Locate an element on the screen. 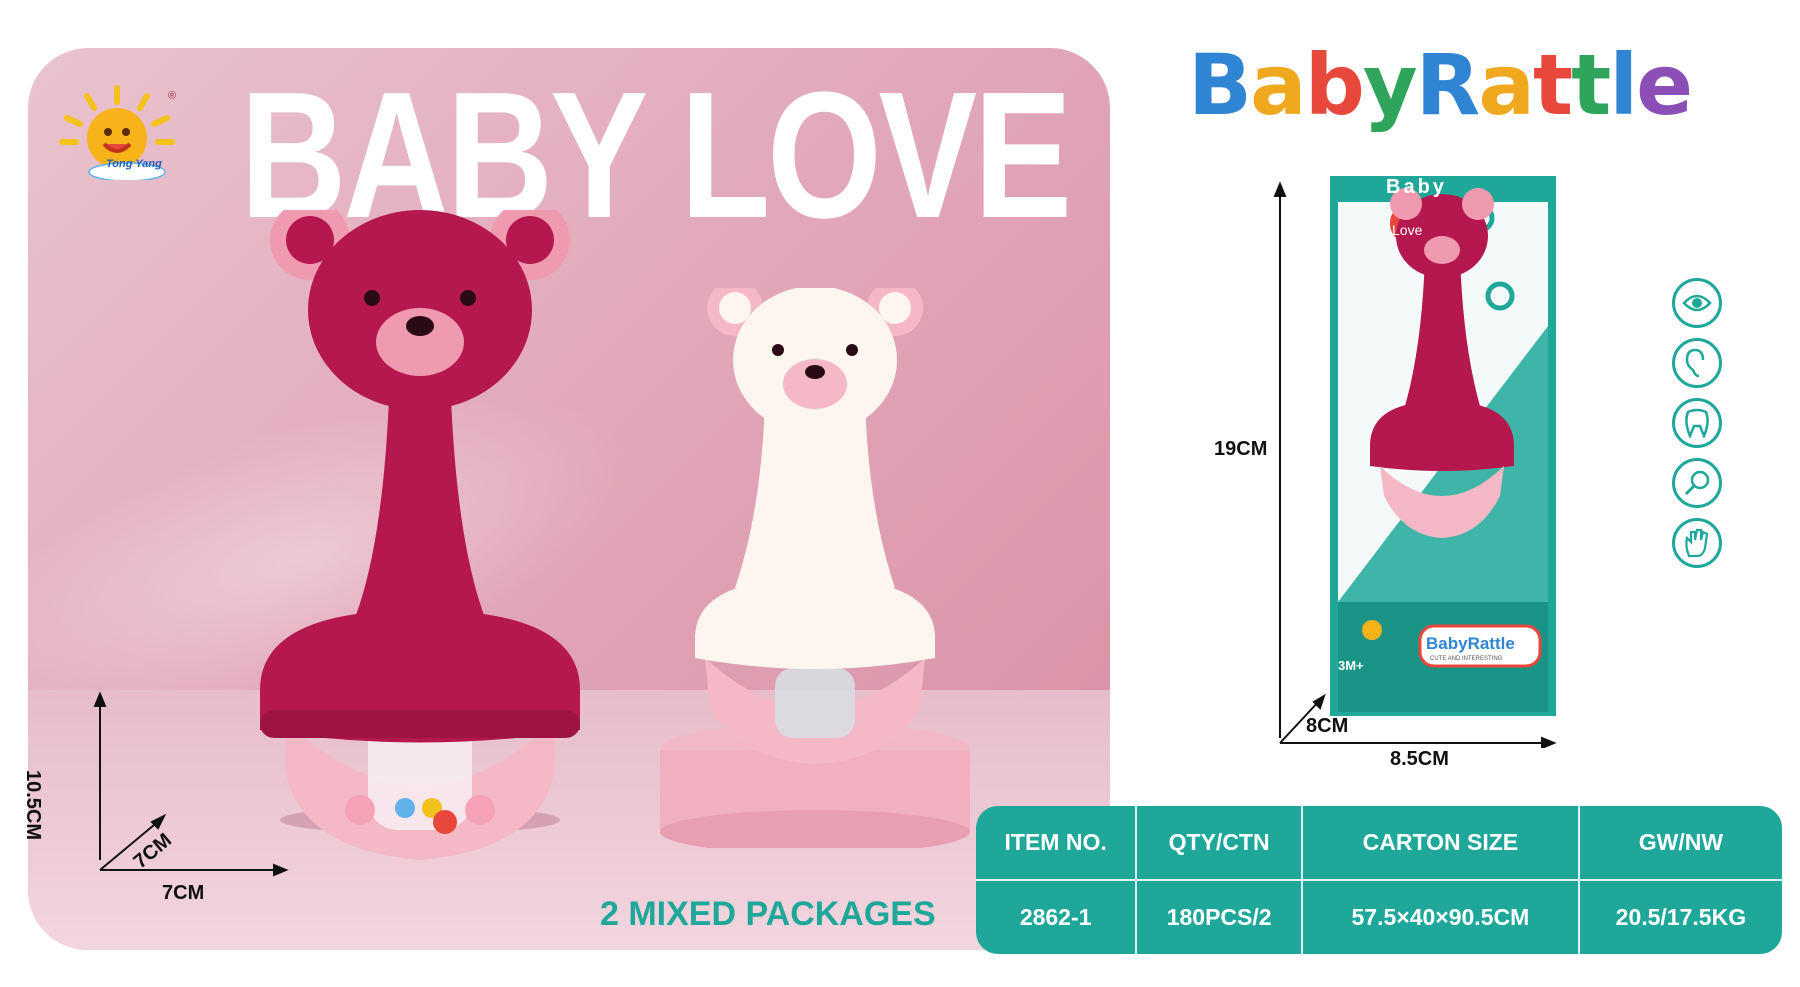 Image resolution: width=1800 pixels, height=987 pixels. spec-header-row: ITEM NO. QTY/CTN CARTON SIZE GW/NW is located at coordinates (1379, 843).